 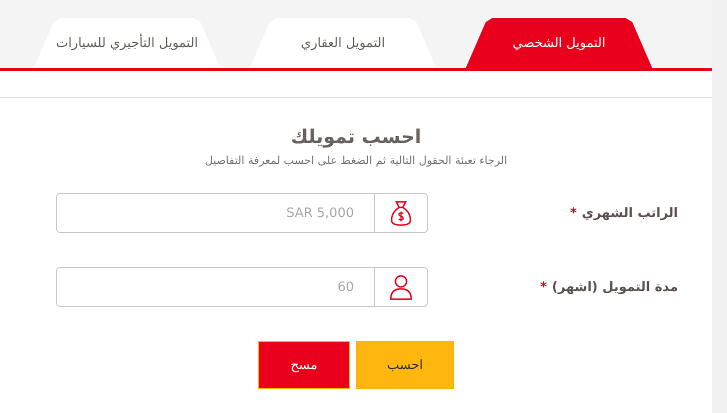 I want to click on form-subtitle: الرجاء تعبئة الحقول التالية ثم الضغط على احسب لمعرفة التفاصيل, so click(x=356, y=160).